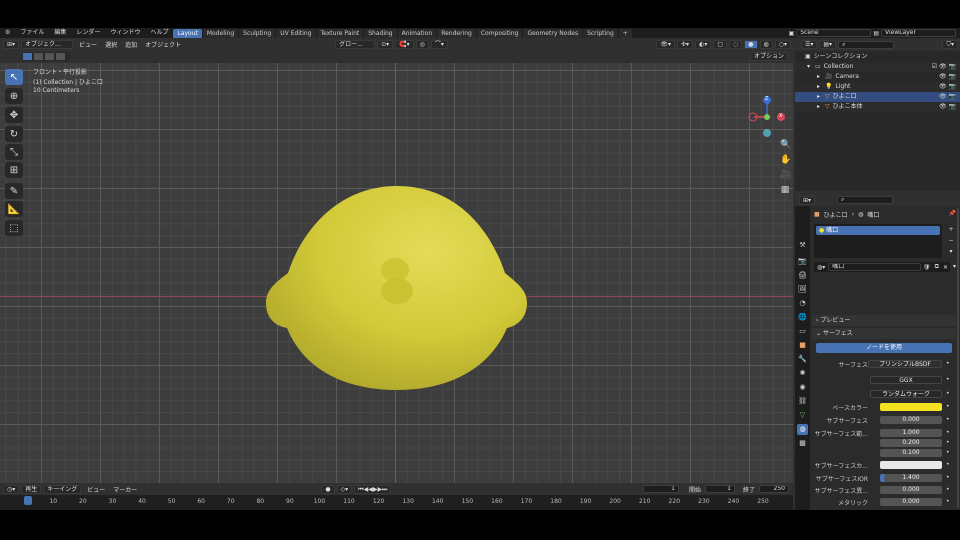 Image resolution: width=960 pixels, height=540 pixels. I want to click on pivot-icon: ⊙▾, so click(385, 44).